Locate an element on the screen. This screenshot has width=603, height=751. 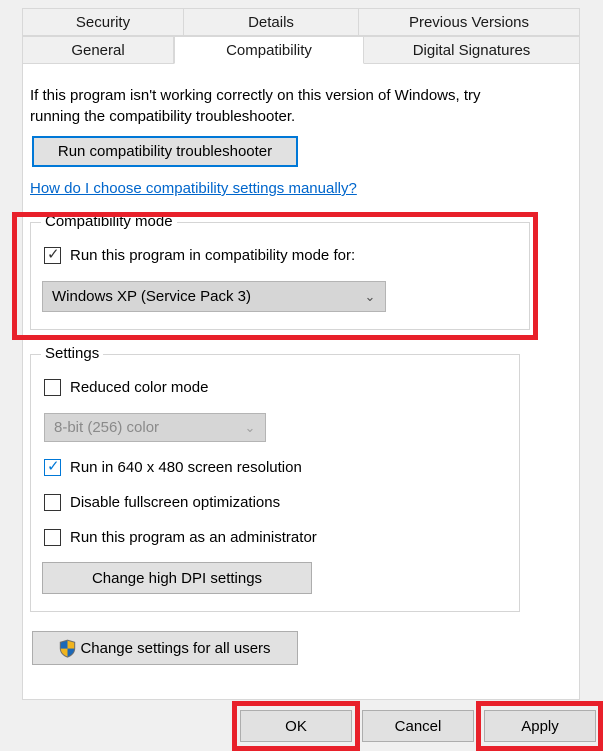
tab-details: Details is located at coordinates (271, 22).